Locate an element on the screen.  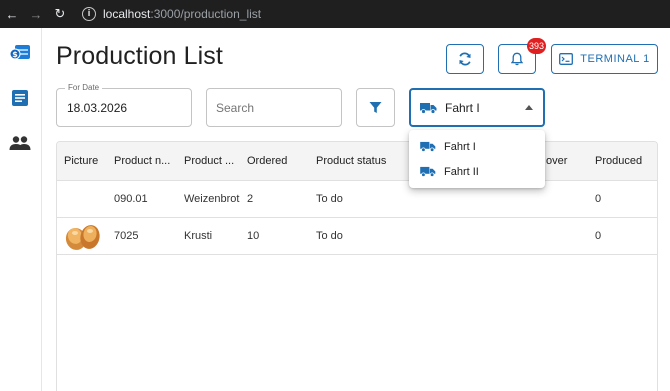
terminal-button: TERMINAL 1 is located at coordinates (604, 59).